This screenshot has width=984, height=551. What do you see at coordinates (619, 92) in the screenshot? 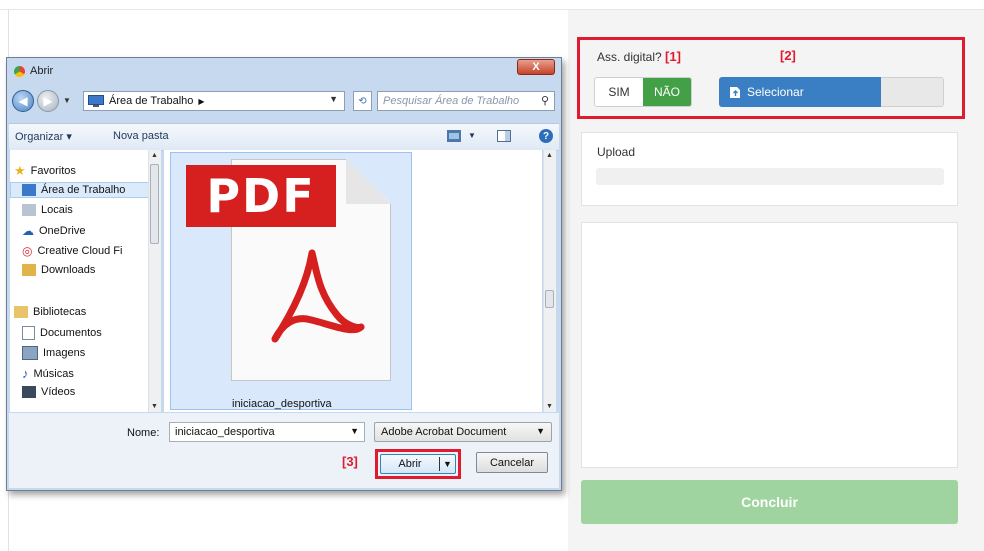
I see `toggle-sim: SIM` at bounding box center [619, 92].